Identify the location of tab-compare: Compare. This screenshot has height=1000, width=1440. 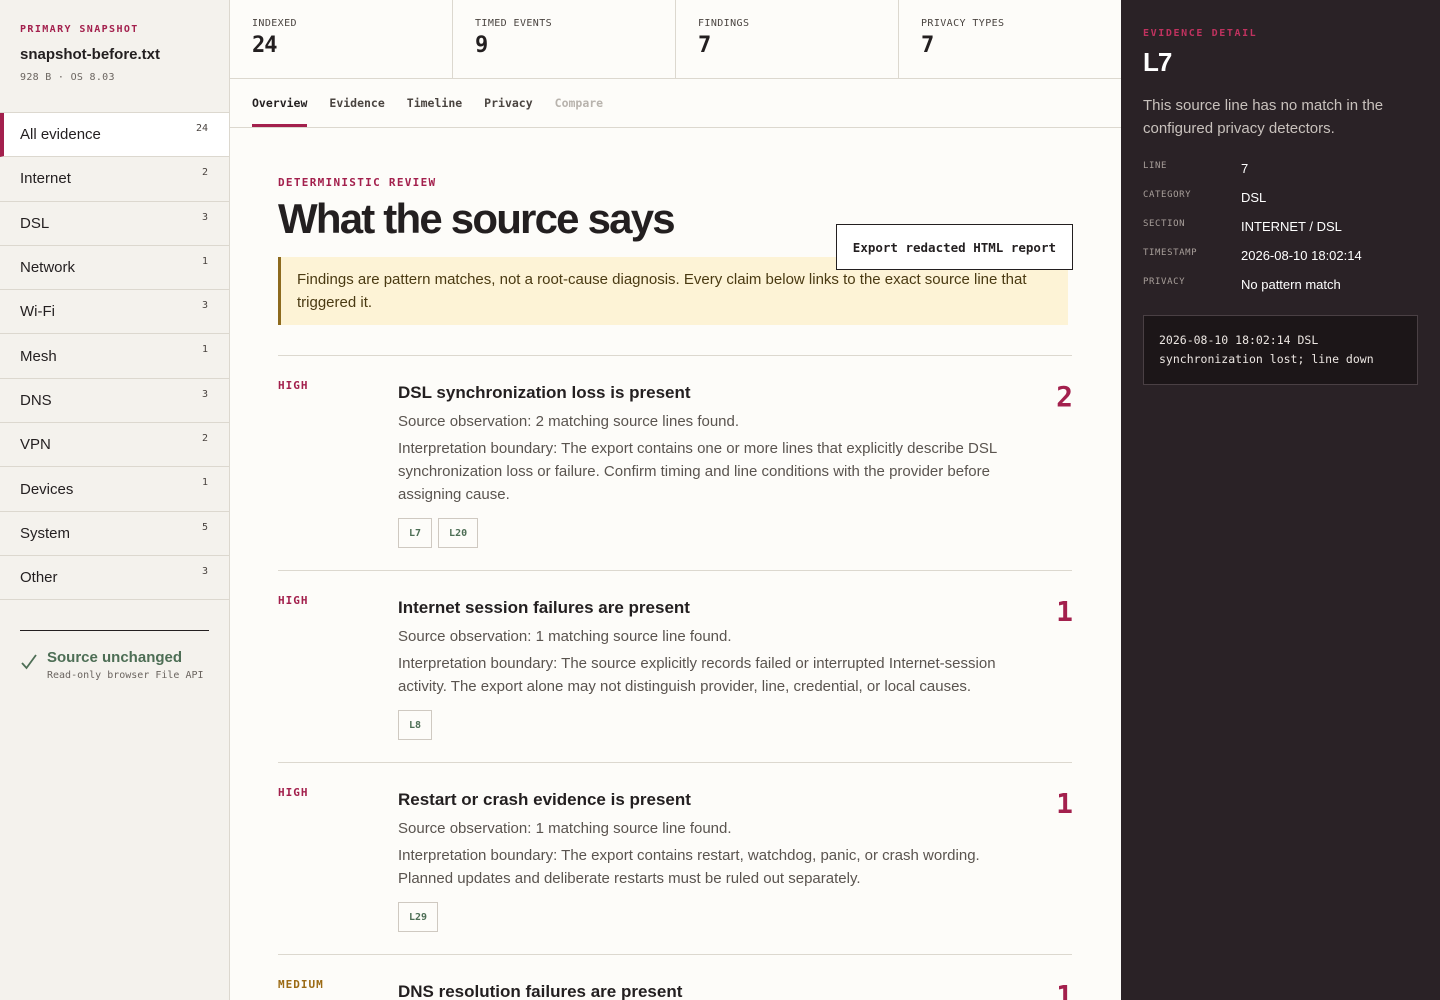
(579, 103).